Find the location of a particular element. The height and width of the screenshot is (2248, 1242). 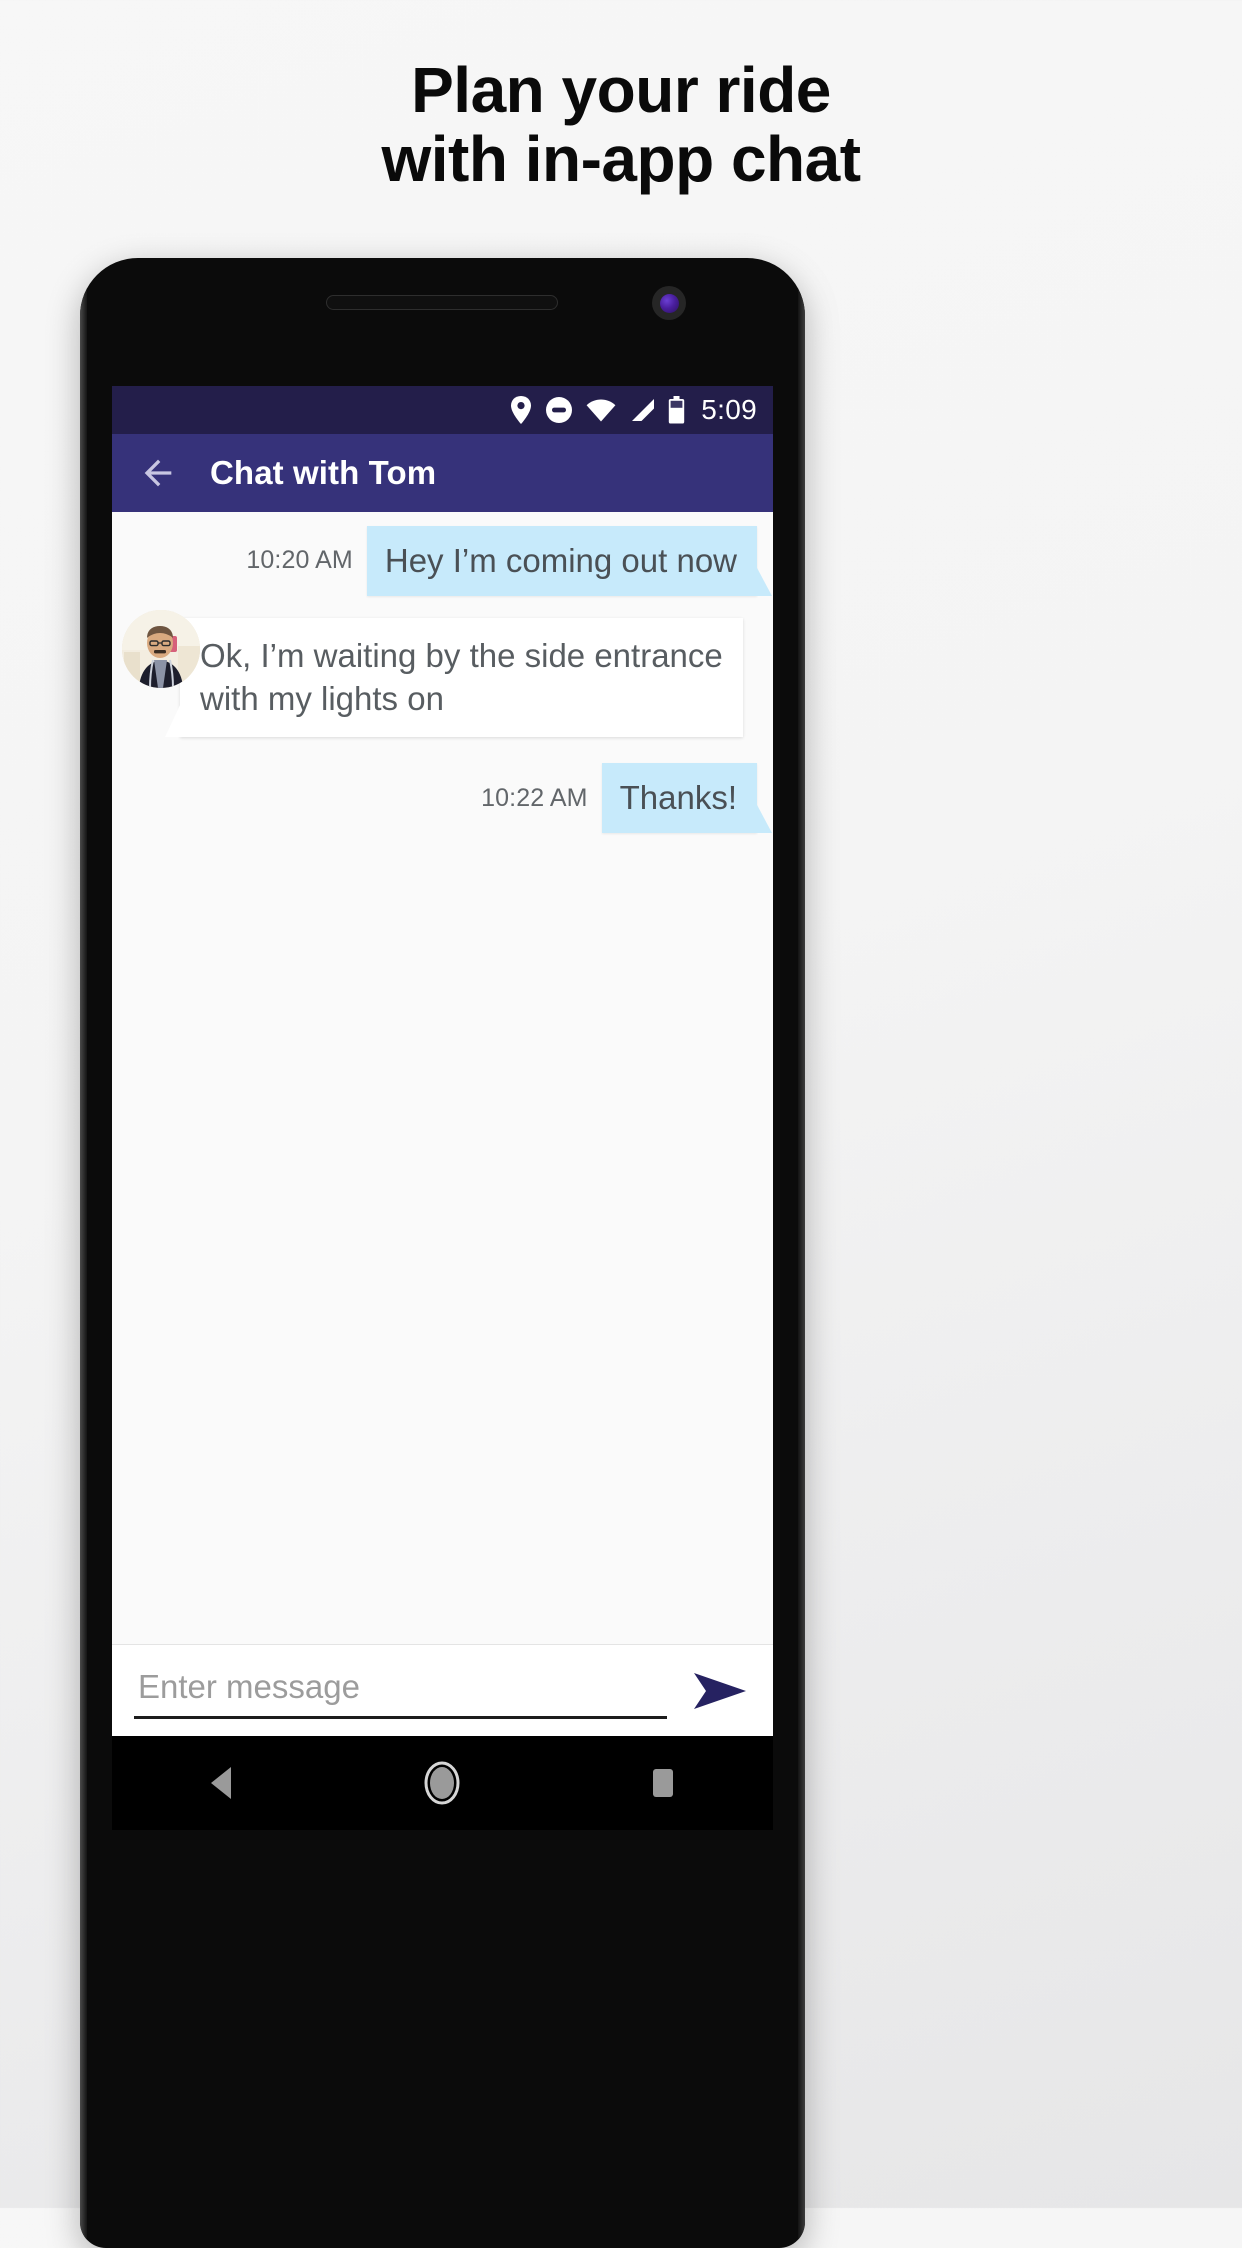

front-camera-lens-icon is located at coordinates (669, 303).